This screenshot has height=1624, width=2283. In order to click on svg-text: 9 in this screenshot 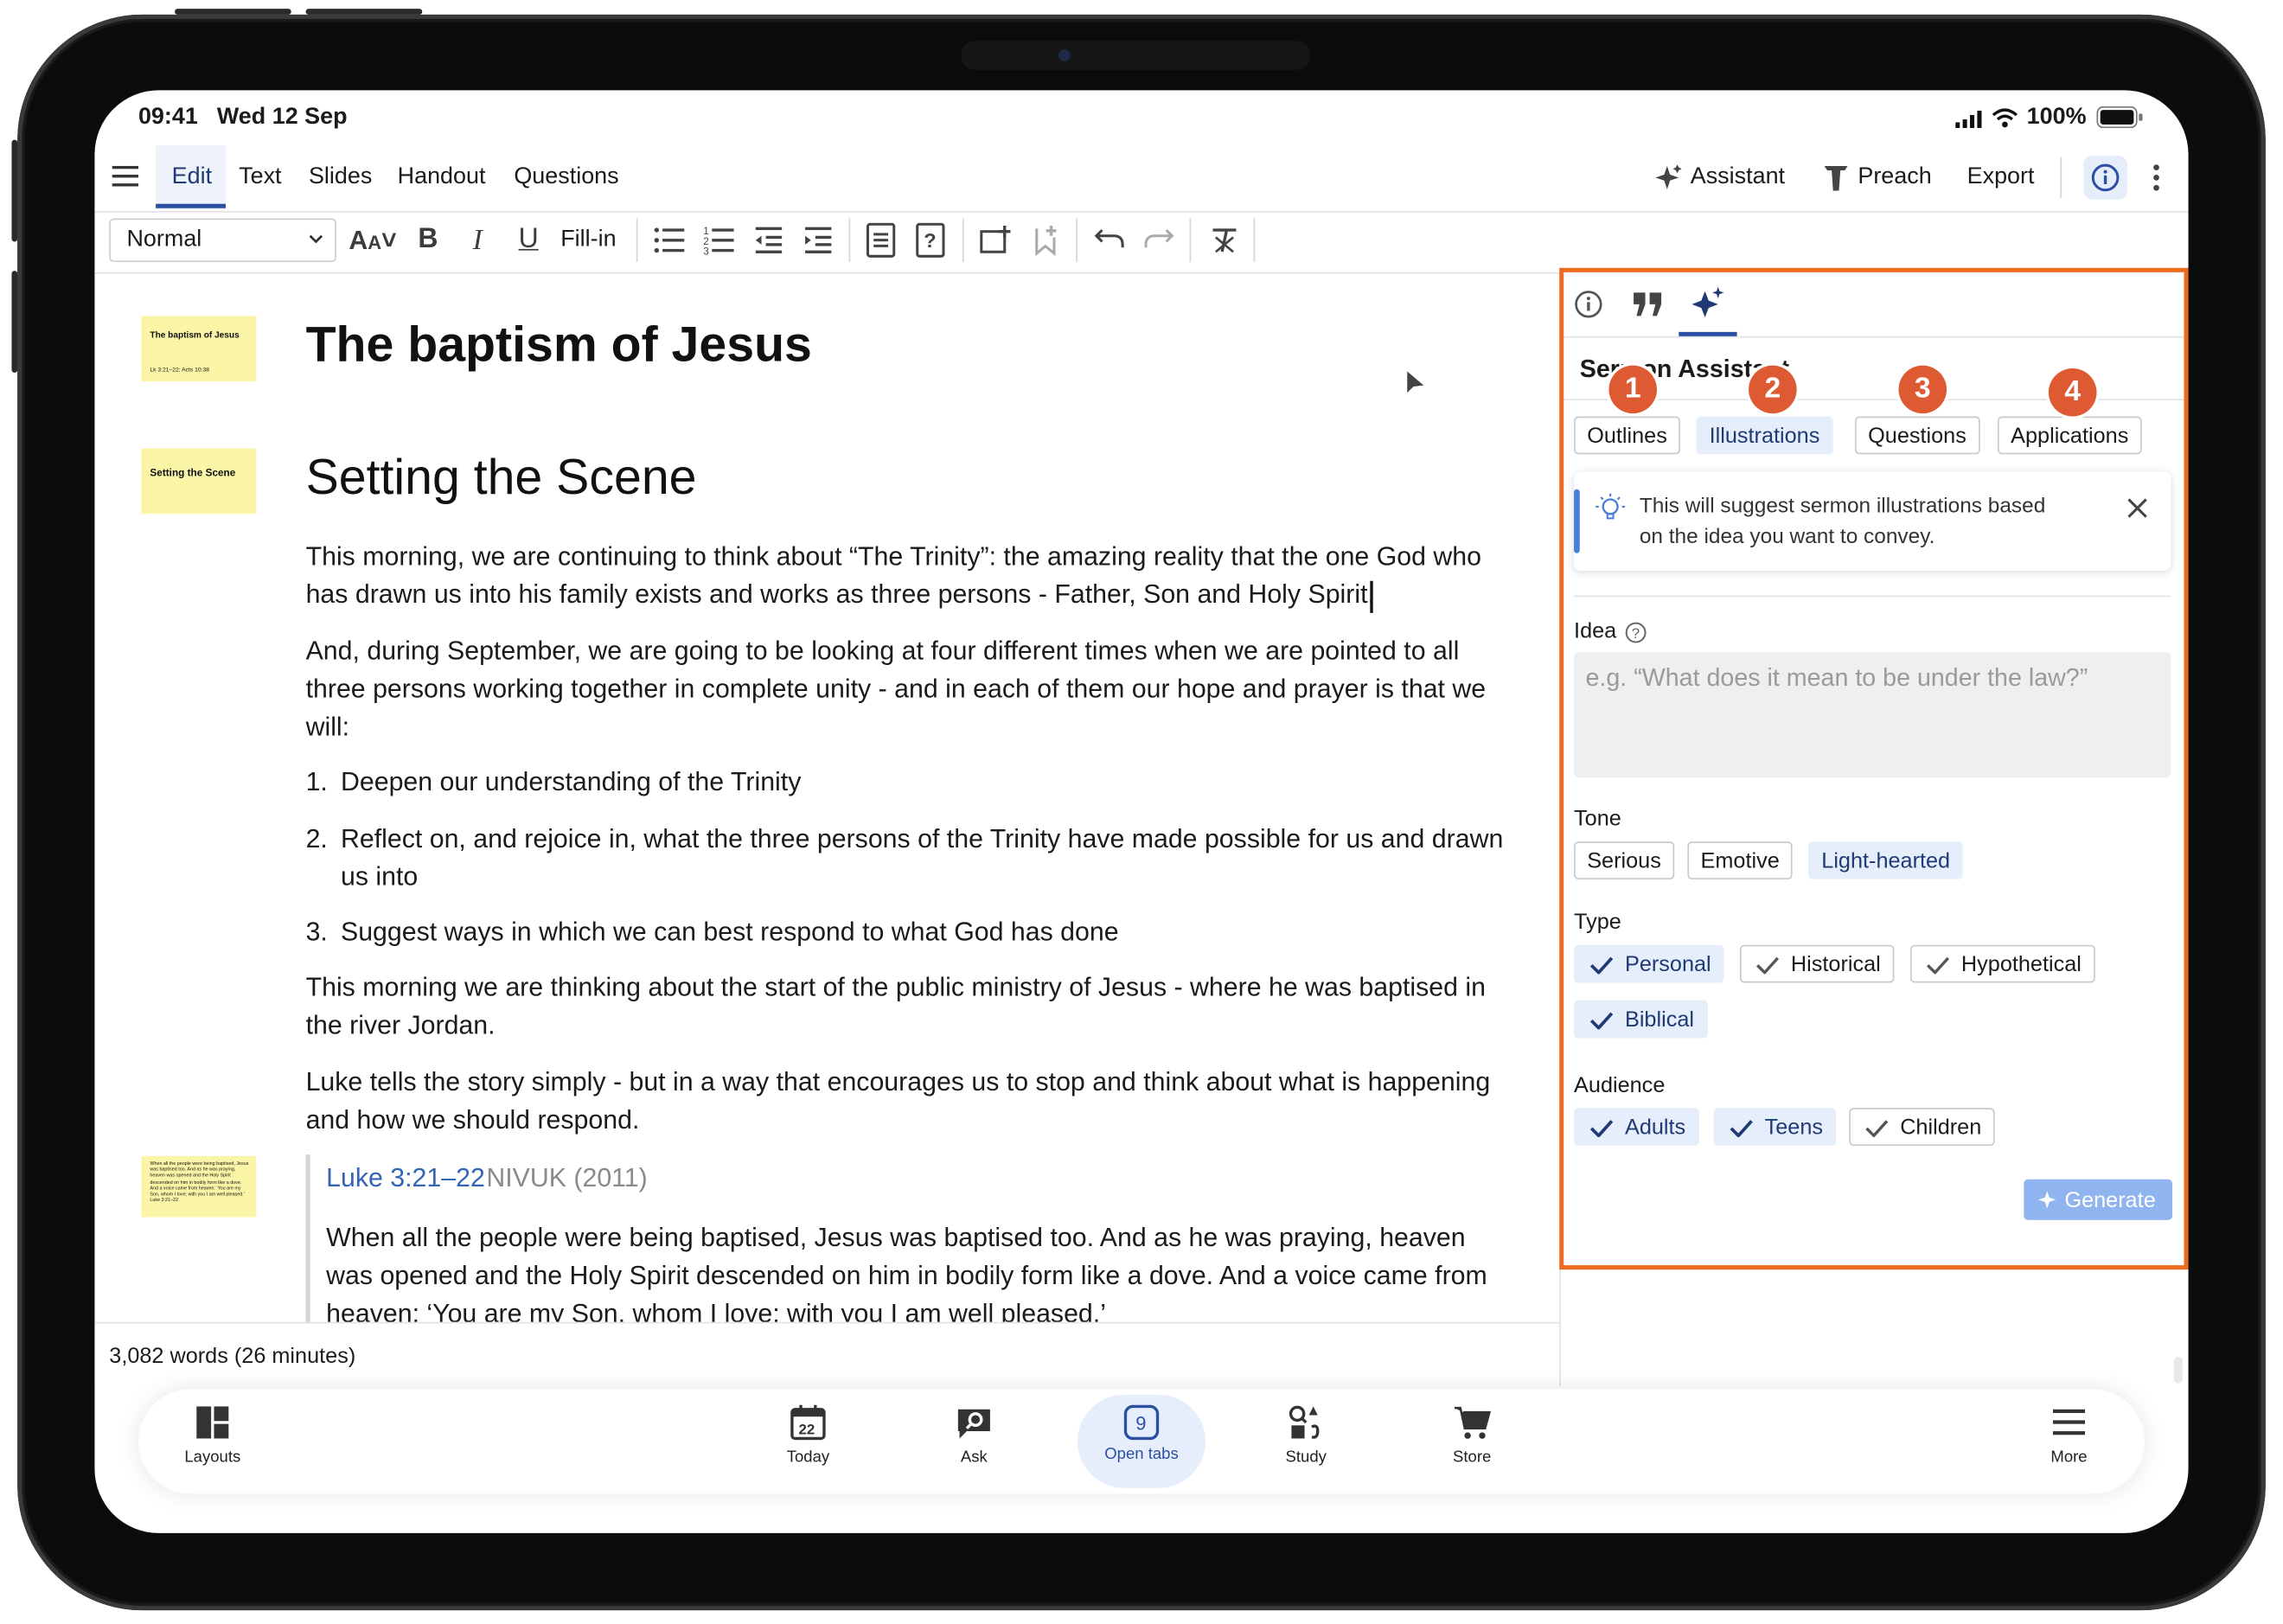, I will do `click(1140, 1423)`.